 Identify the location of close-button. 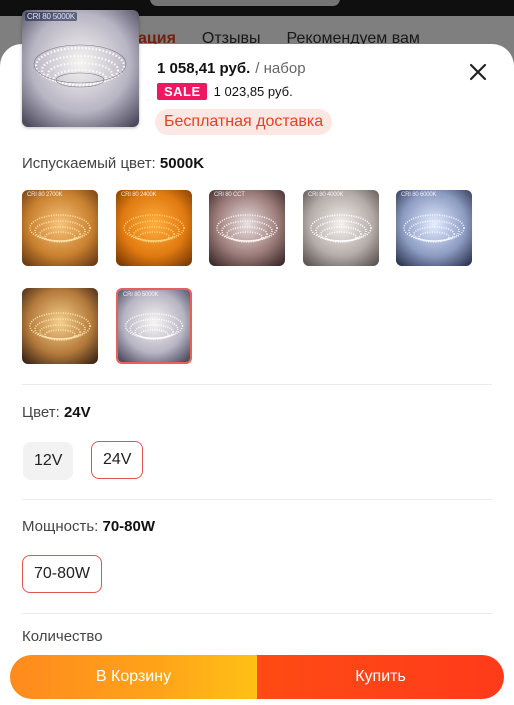
(478, 72).